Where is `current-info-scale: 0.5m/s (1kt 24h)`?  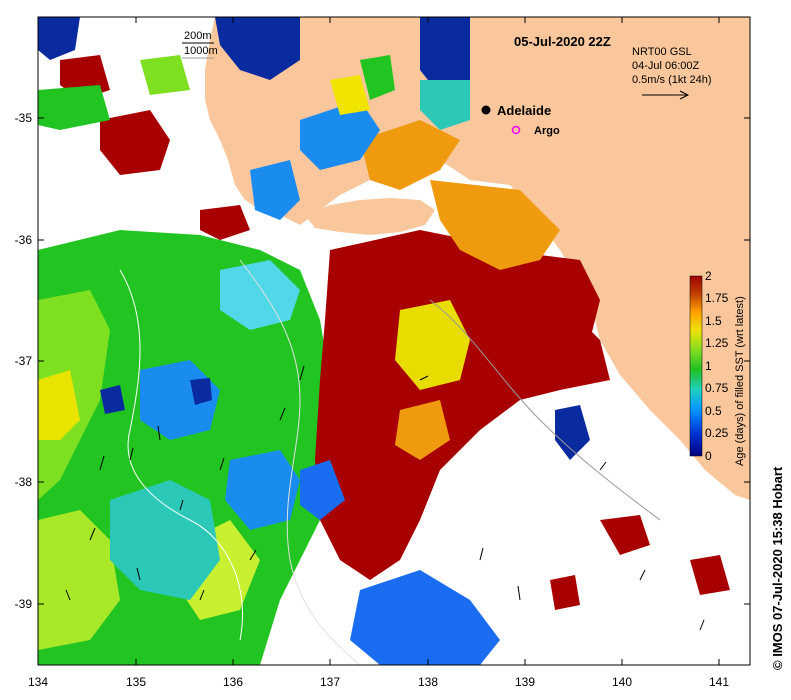
current-info-scale: 0.5m/s (1kt 24h) is located at coordinates (671, 80).